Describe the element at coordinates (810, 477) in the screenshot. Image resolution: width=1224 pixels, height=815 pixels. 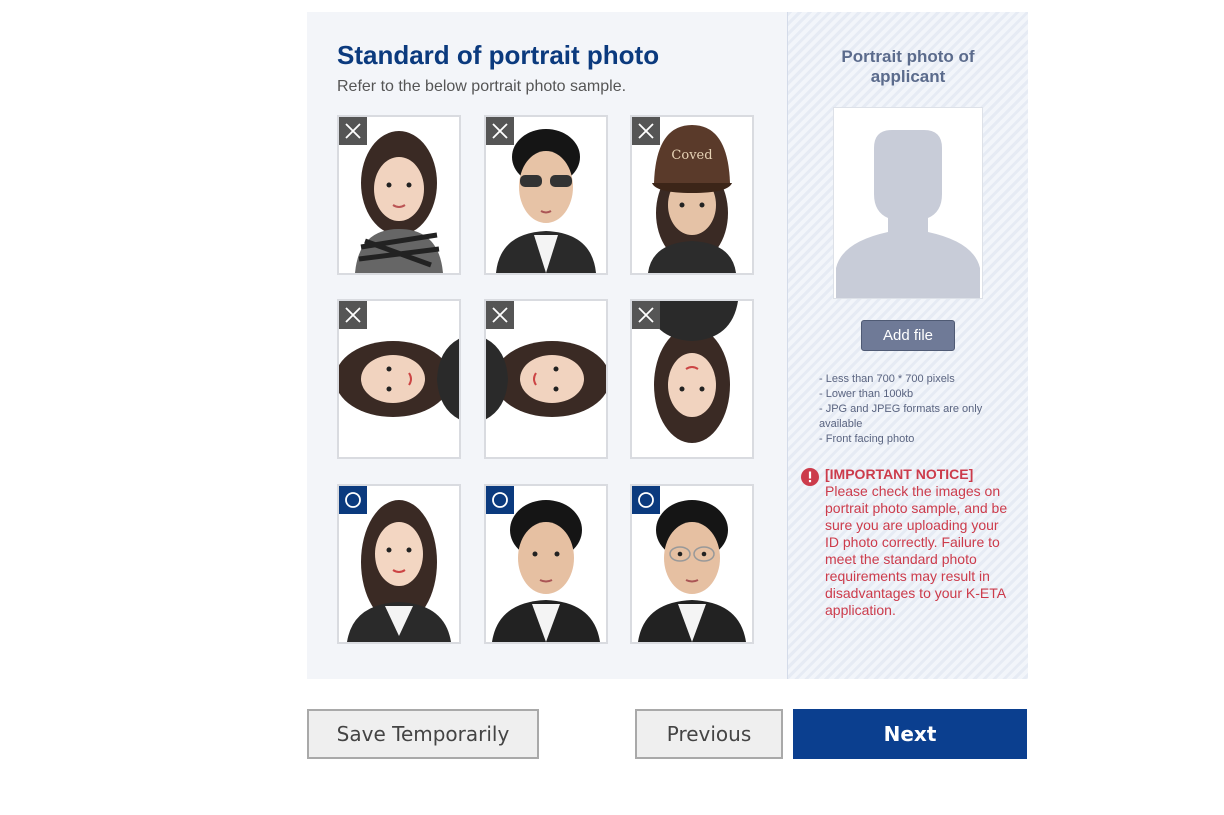
I see `exclamation-icon` at that location.